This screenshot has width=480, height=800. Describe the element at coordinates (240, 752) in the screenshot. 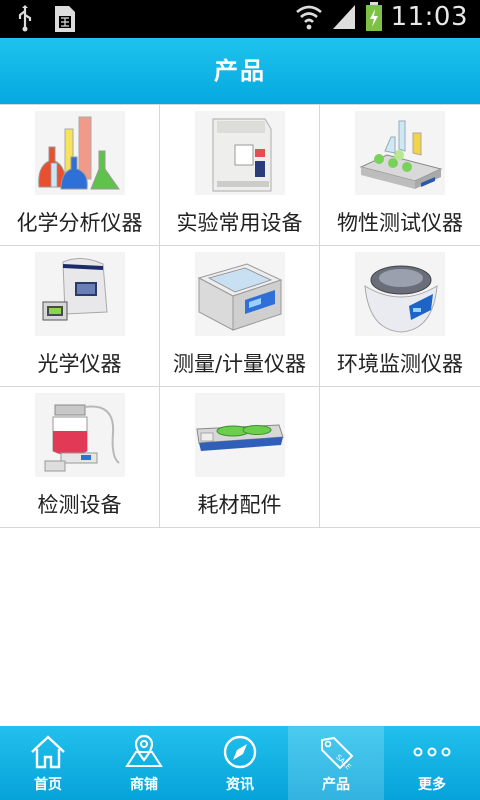

I see `compass-icon` at that location.